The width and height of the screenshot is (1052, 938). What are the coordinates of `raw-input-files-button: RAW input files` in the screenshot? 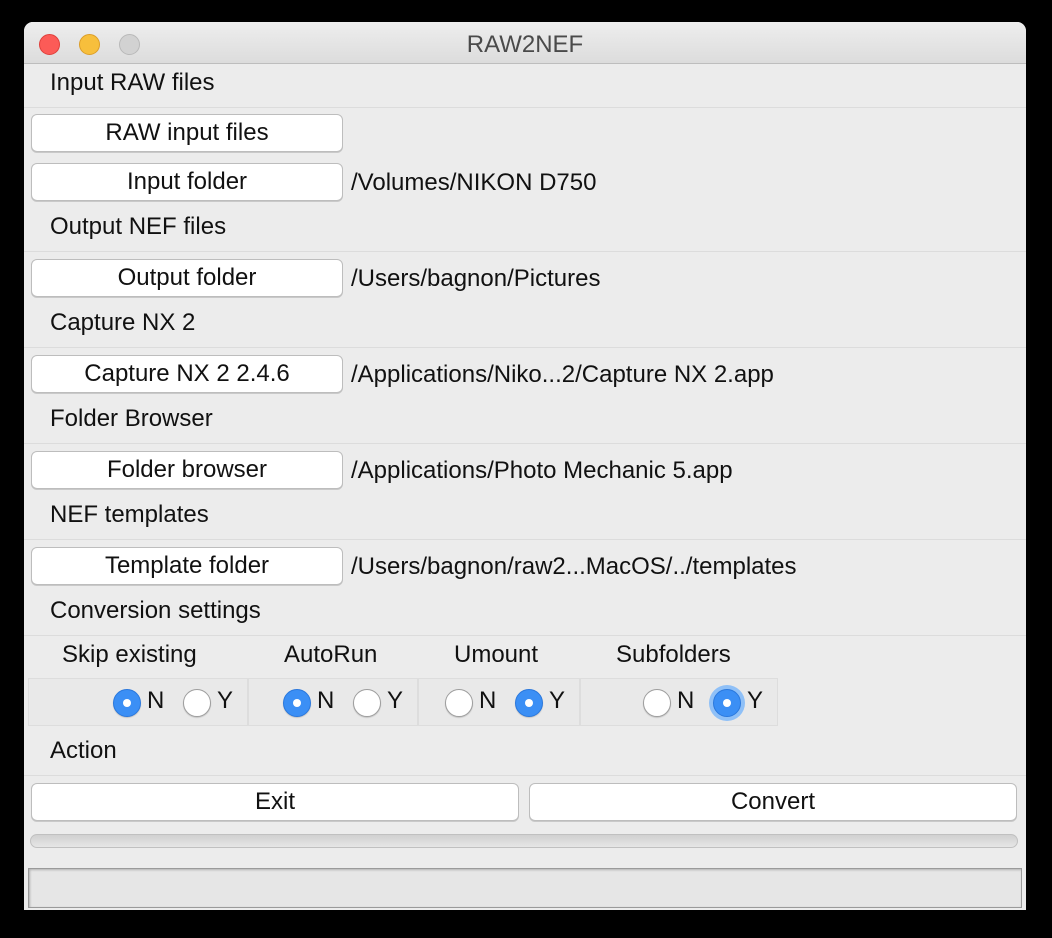 It's located at (187, 133).